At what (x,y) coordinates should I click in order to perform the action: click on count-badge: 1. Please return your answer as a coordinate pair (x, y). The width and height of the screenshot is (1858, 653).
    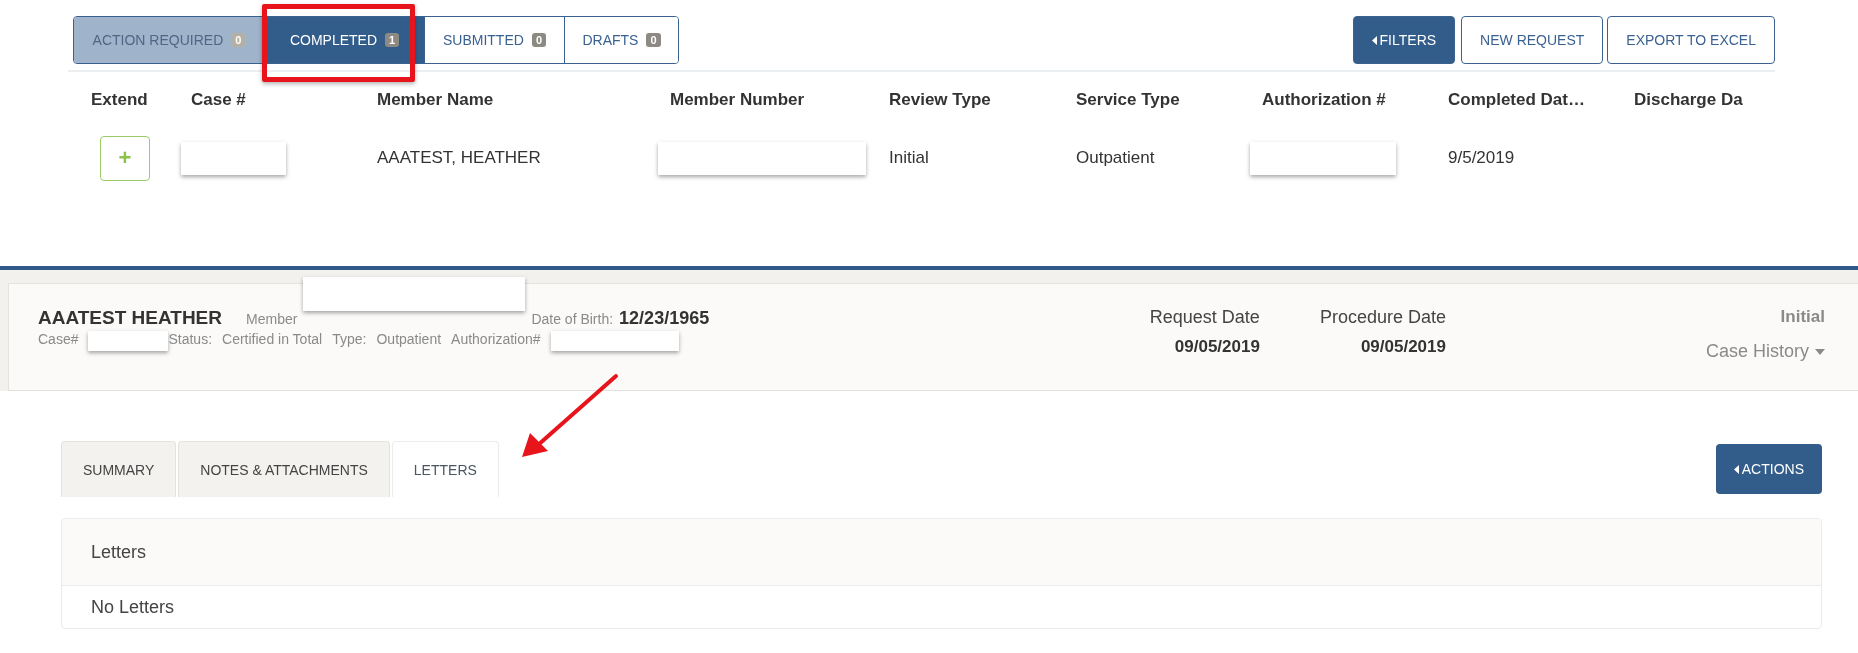
    Looking at the image, I should click on (392, 40).